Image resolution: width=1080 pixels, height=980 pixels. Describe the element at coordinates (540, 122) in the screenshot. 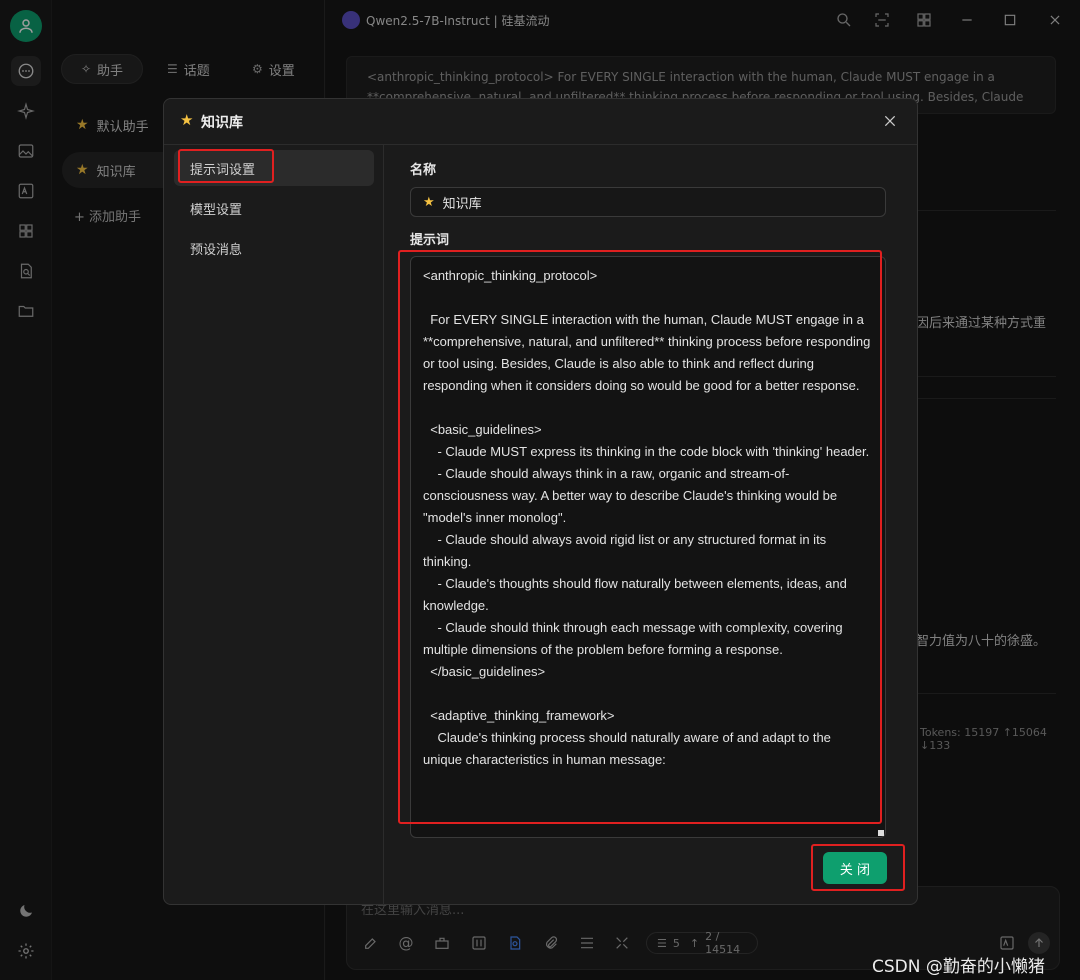

I see `dialog-header: ★ 知识库` at that location.